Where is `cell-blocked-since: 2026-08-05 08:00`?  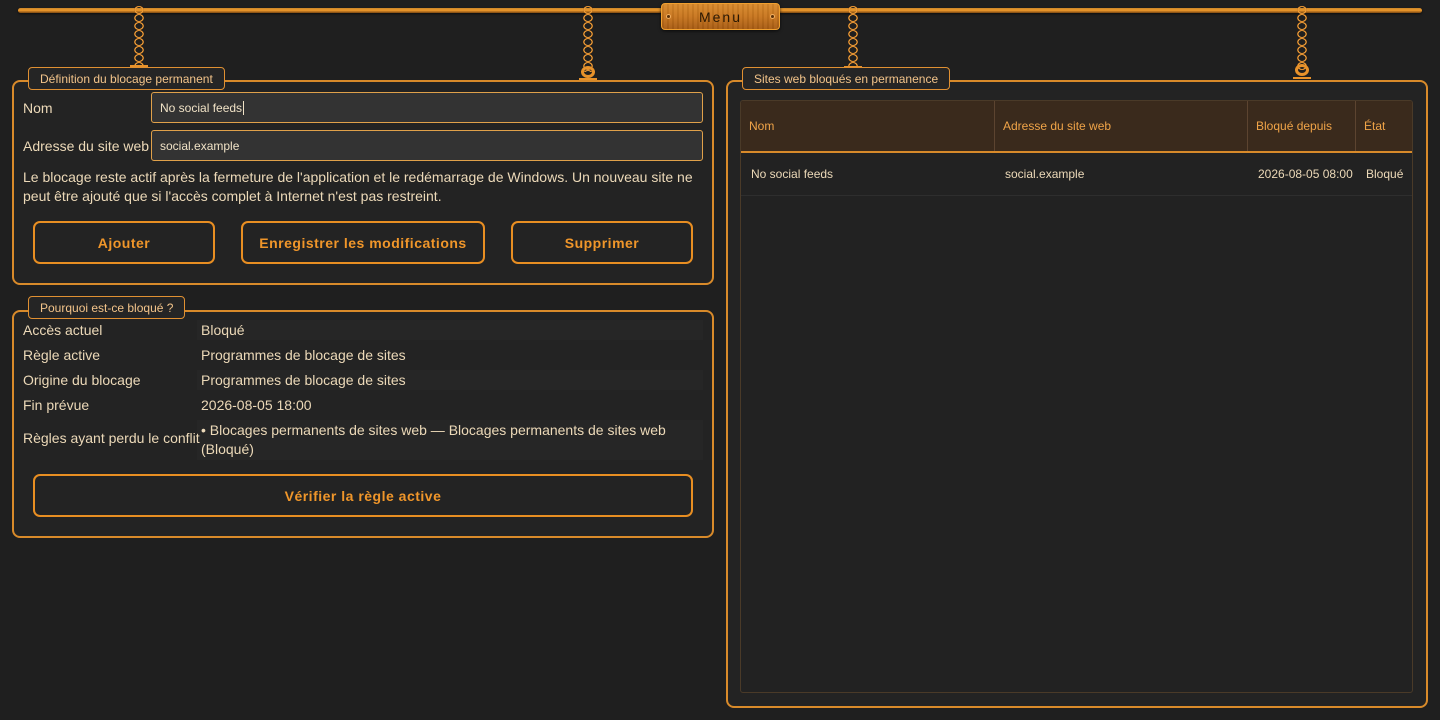 cell-blocked-since: 2026-08-05 08:00 is located at coordinates (1305, 174).